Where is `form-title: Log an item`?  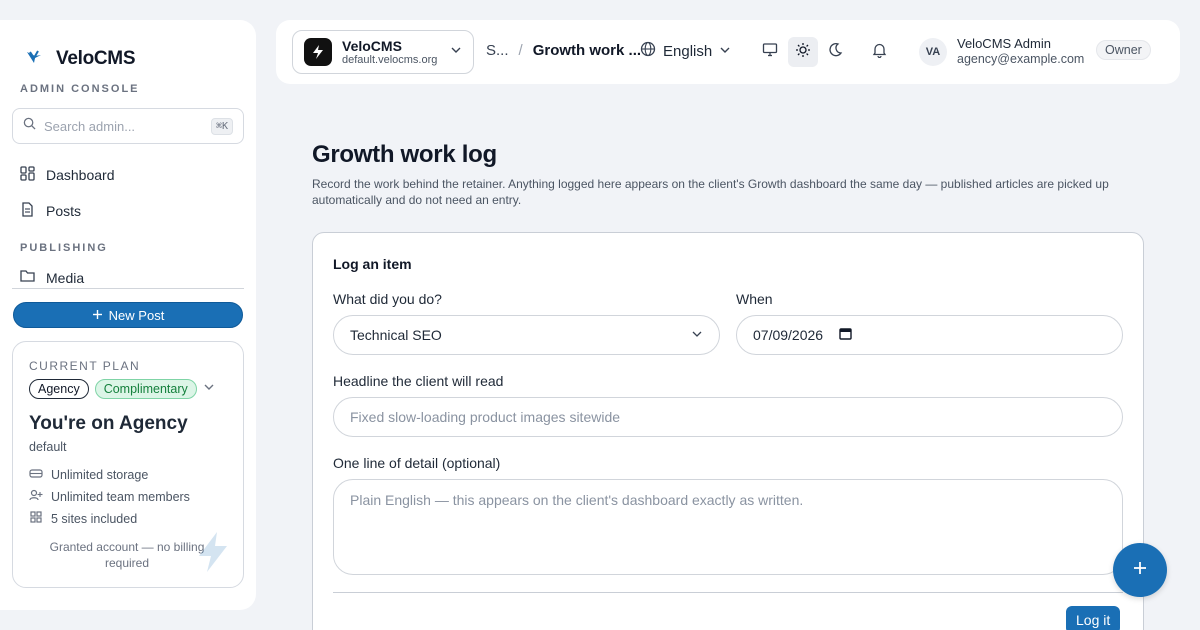 form-title: Log an item is located at coordinates (372, 264).